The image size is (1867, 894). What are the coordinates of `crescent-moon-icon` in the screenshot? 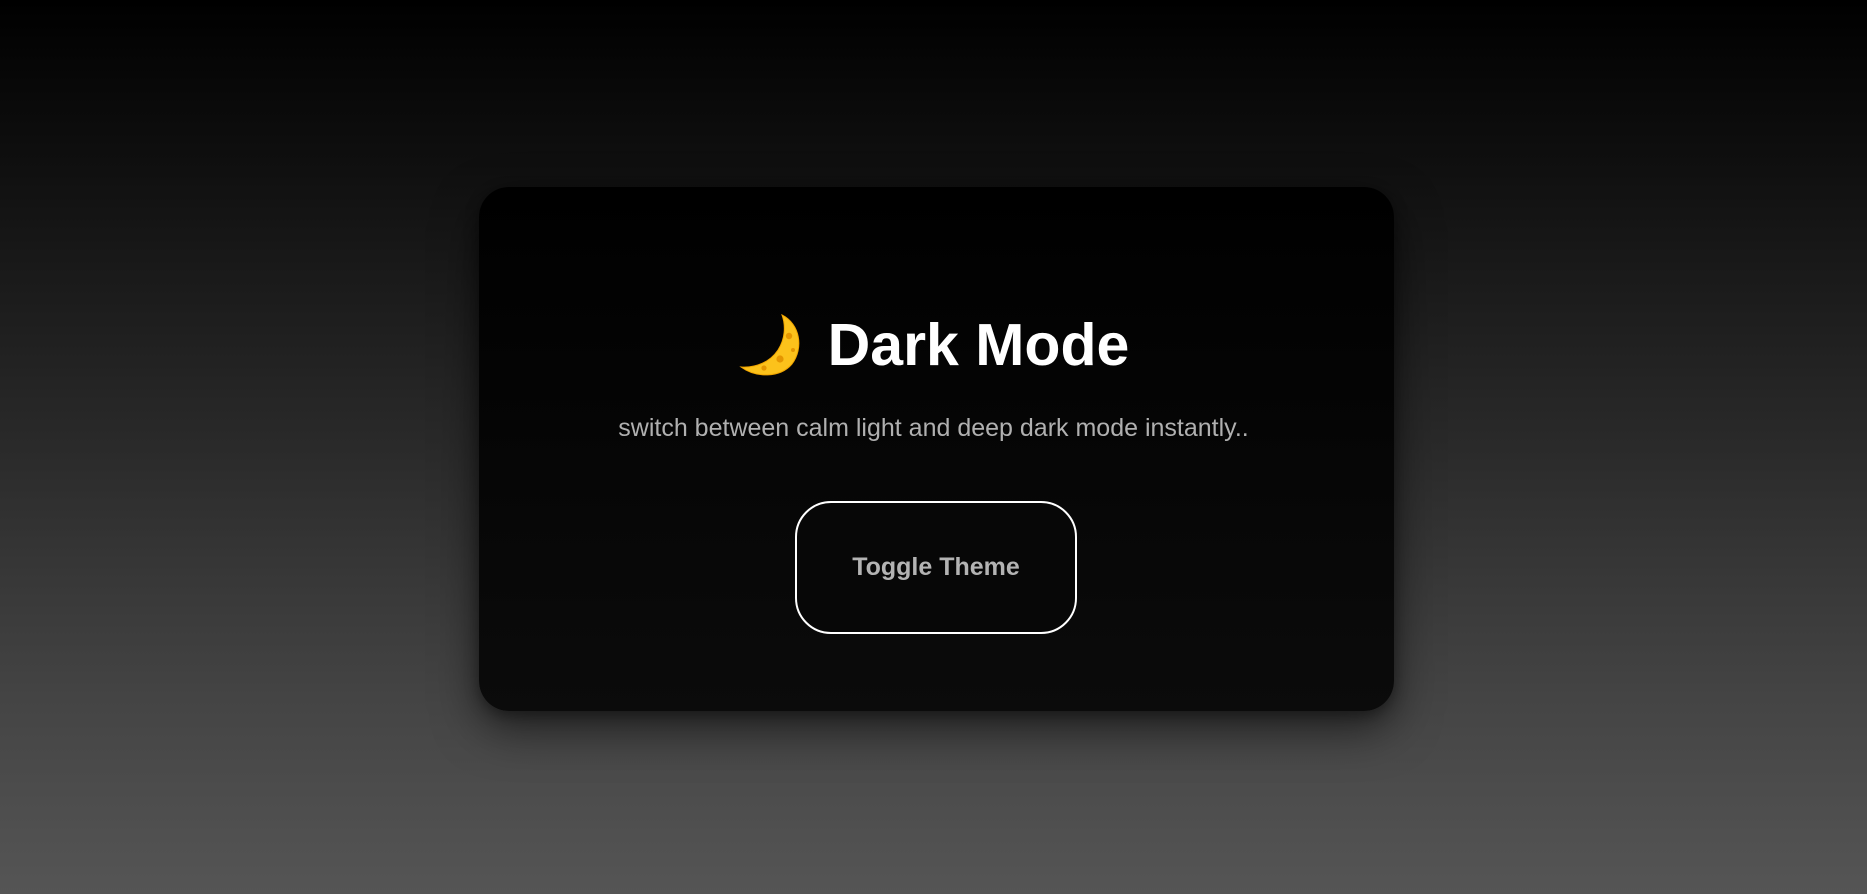 It's located at (771, 345).